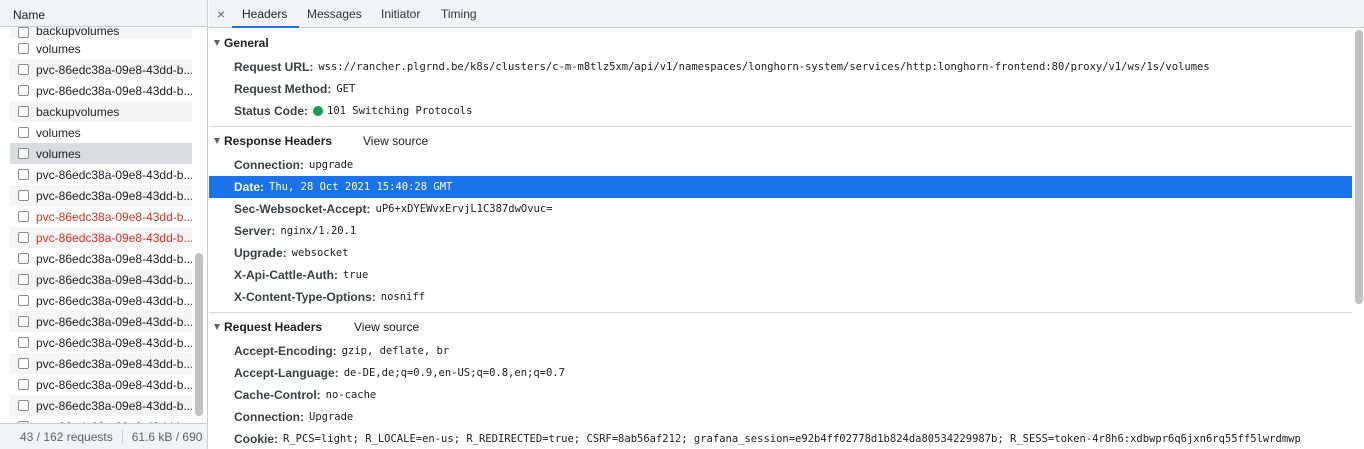 This screenshot has width=1364, height=449. I want to click on name-column-header: Name, so click(103, 13).